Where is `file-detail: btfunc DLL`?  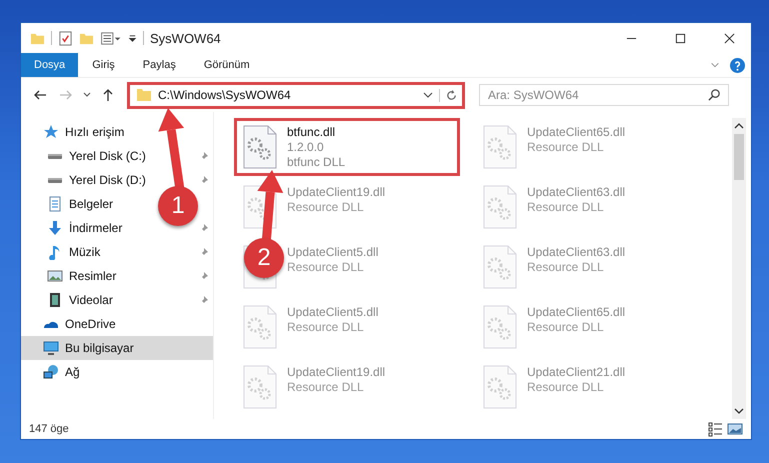 file-detail: btfunc DLL is located at coordinates (316, 162).